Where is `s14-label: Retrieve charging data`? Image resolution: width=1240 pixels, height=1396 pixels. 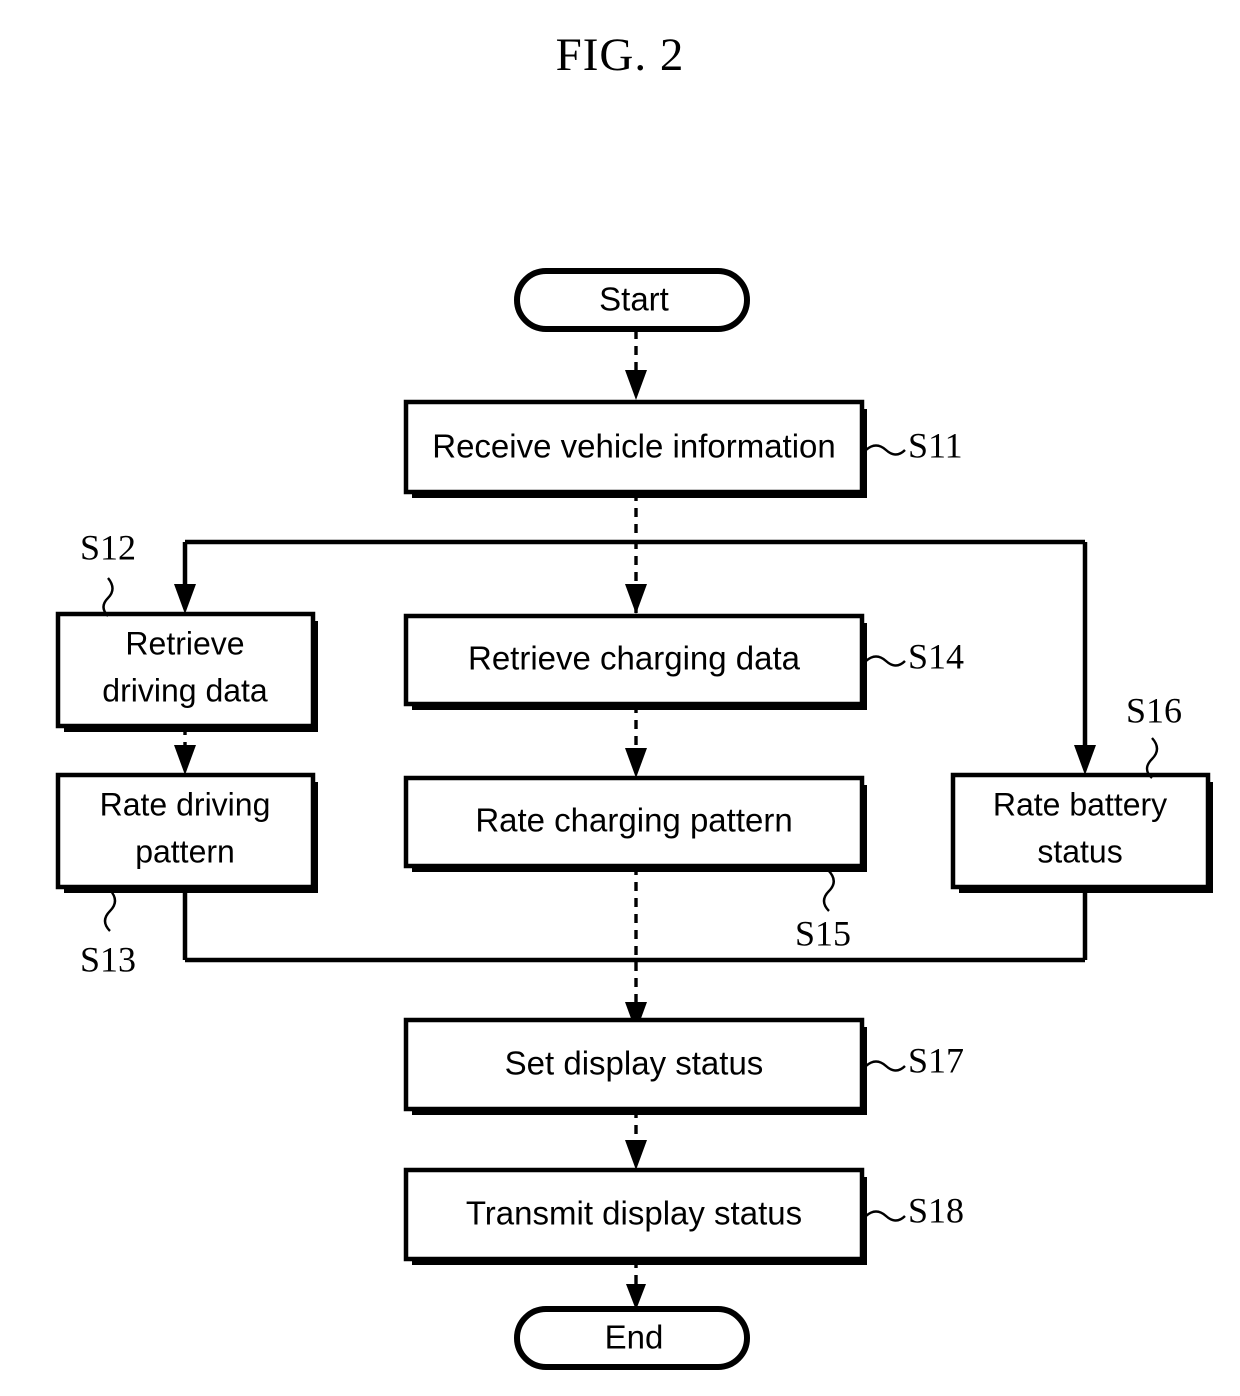 s14-label: Retrieve charging data is located at coordinates (634, 658).